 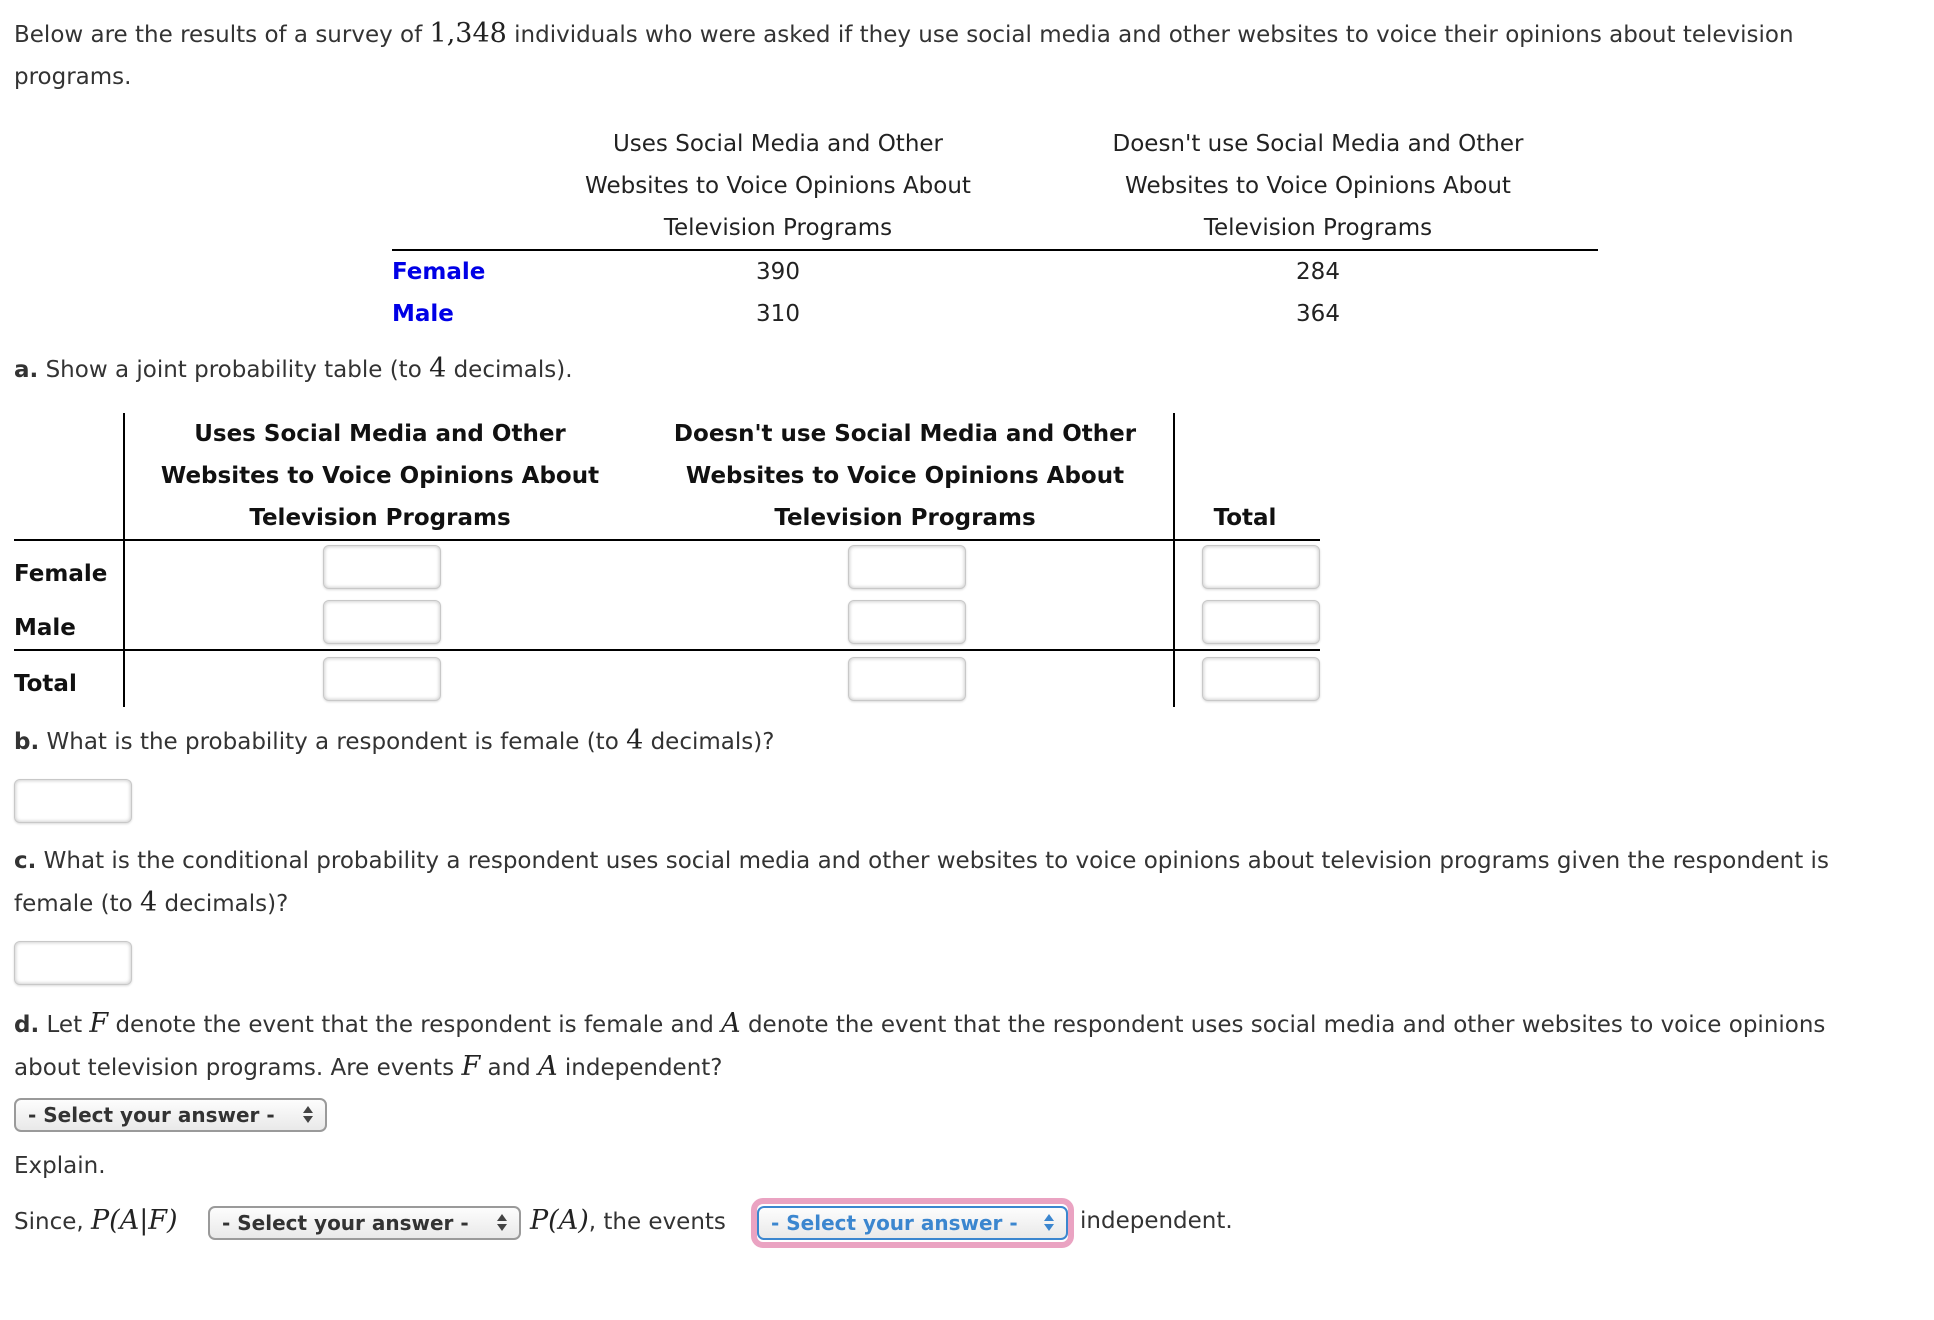 What do you see at coordinates (423, 314) in the screenshot?
I see `survey-row-label-male: Male` at bounding box center [423, 314].